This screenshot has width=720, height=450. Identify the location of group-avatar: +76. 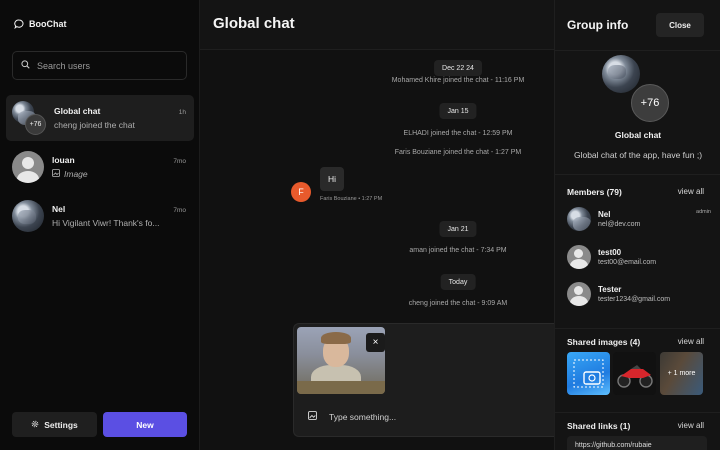
(29, 118).